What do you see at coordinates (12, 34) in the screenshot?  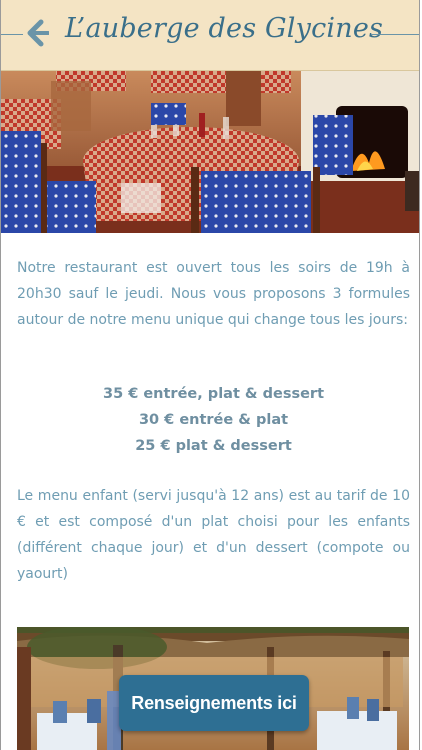 I see `header-rule-left` at bounding box center [12, 34].